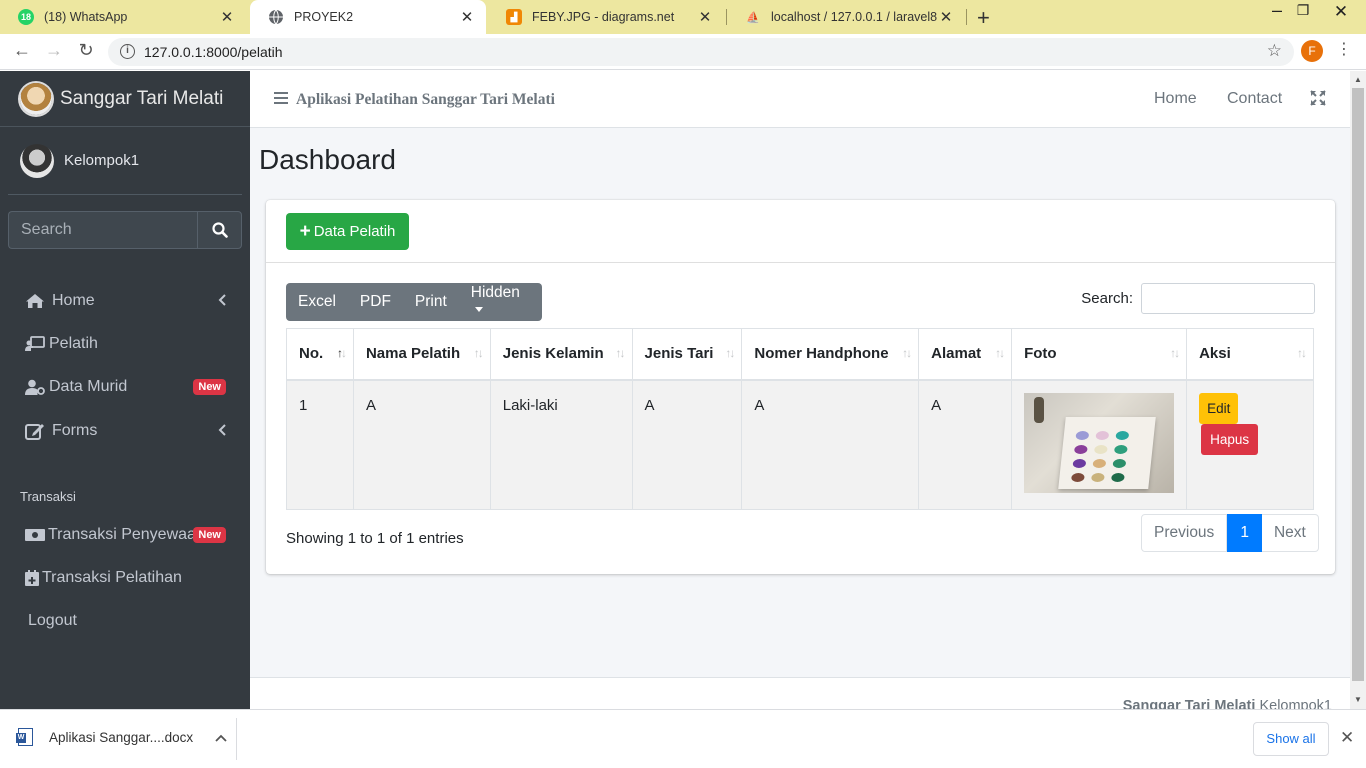 The height and width of the screenshot is (768, 1366). Describe the element at coordinates (983, 18) in the screenshot. I see `new-tab-icon: +` at that location.